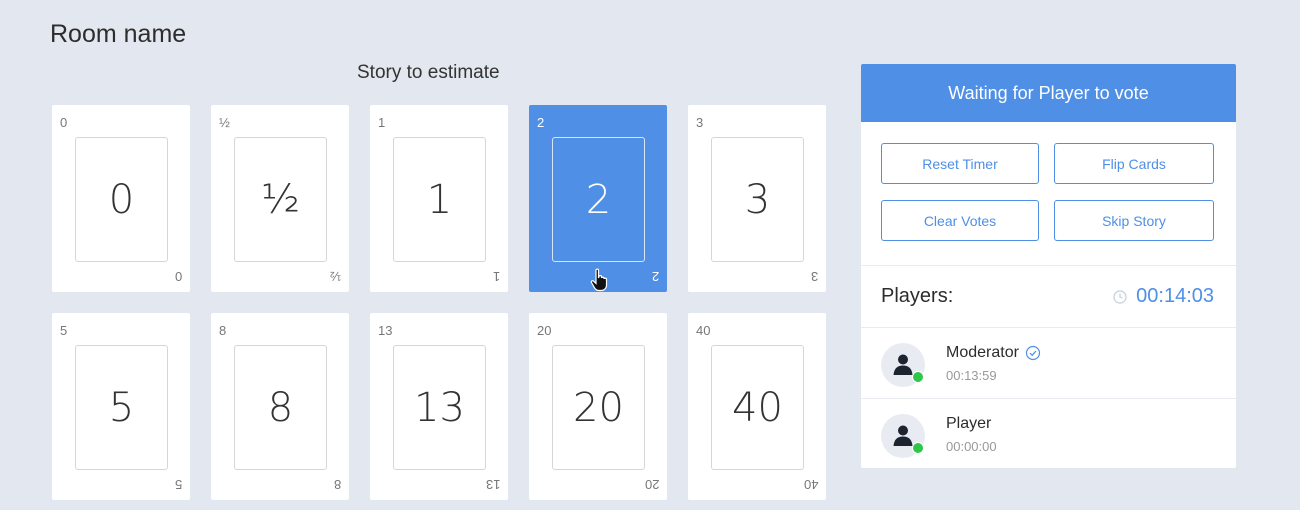 This screenshot has width=1300, height=510. I want to click on player-name: Player, so click(968, 424).